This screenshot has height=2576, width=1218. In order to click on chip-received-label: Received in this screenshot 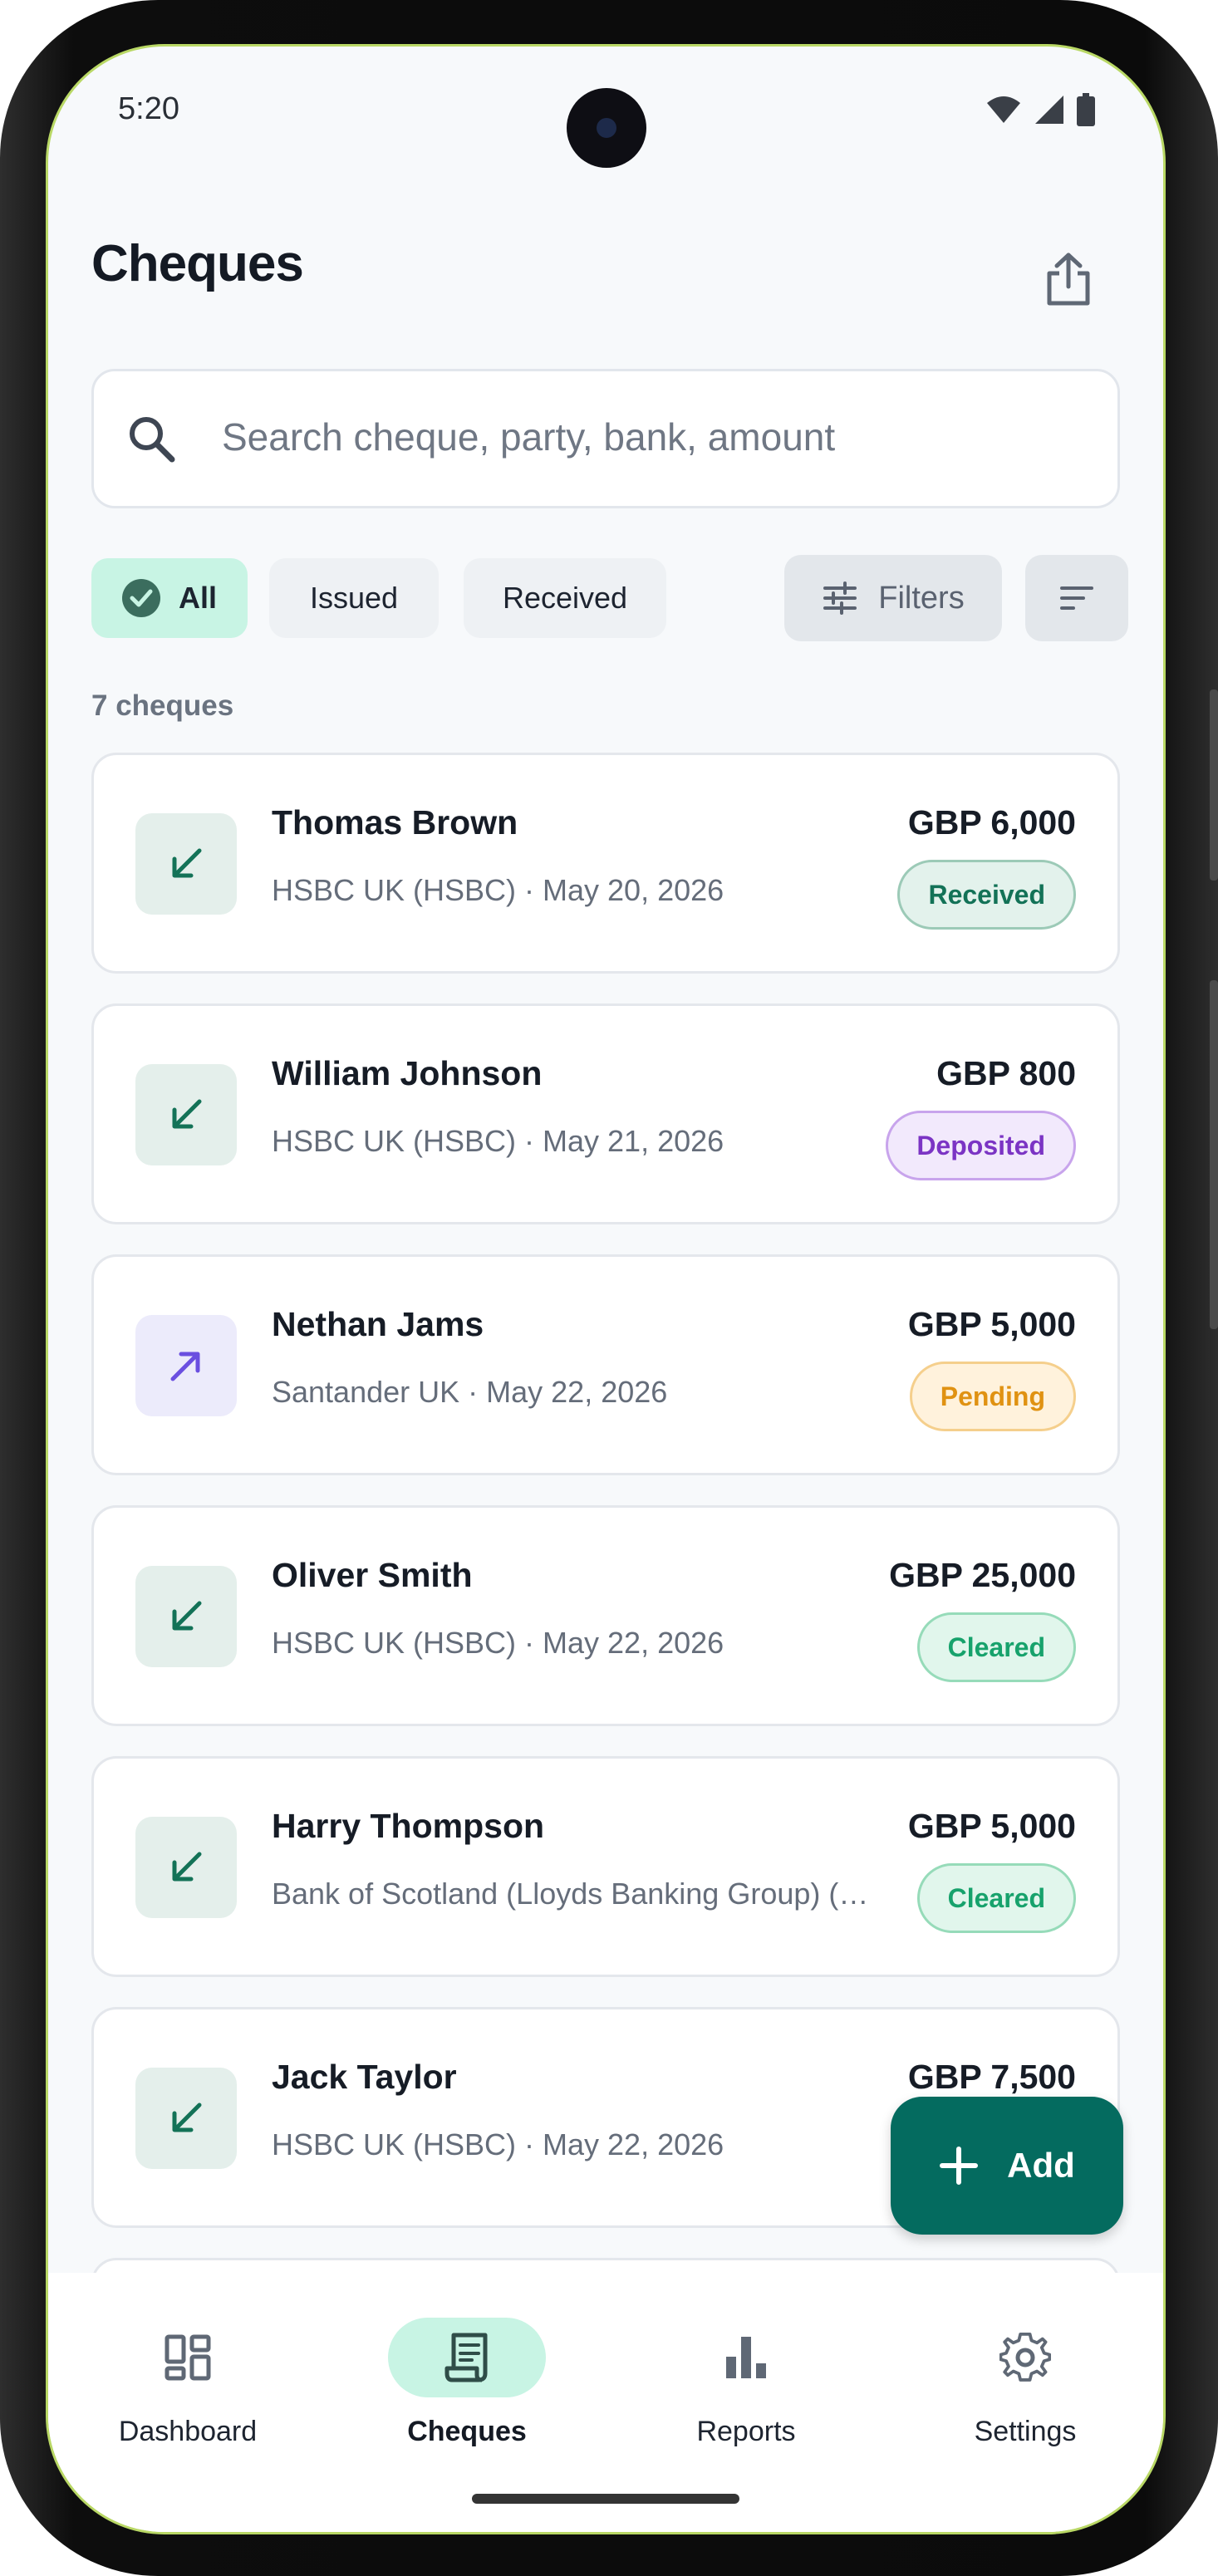, I will do `click(565, 598)`.